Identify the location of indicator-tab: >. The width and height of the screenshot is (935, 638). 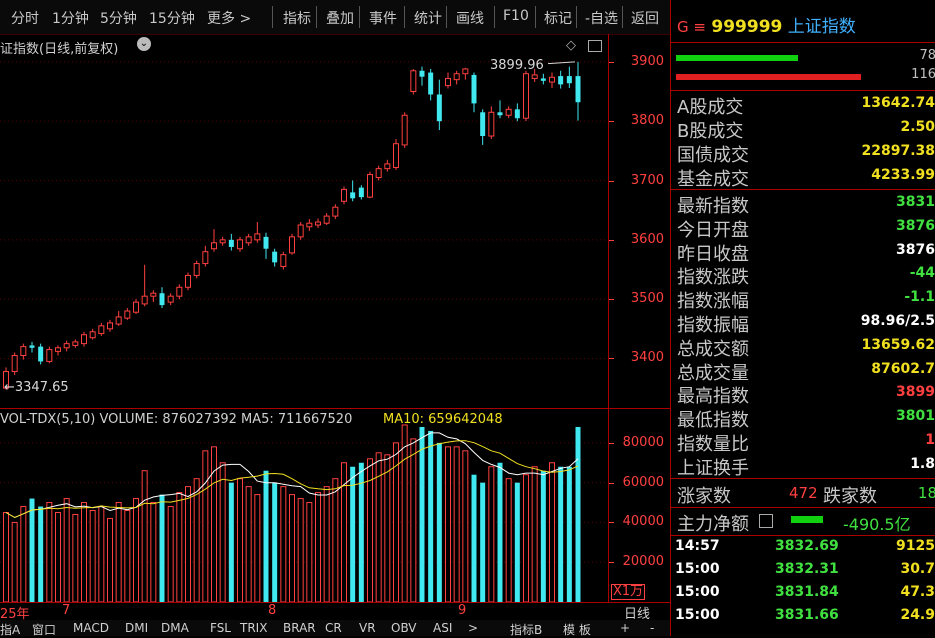
(473, 628).